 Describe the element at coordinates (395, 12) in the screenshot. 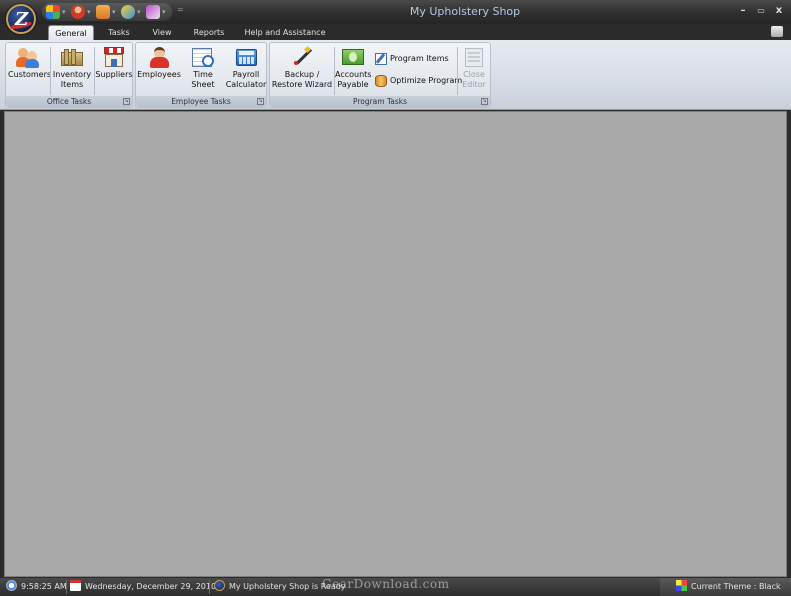

I see `title-bar: ▾ ▾ ▾ ▾ ▾ = My Upholstery Shop – ▭ x` at that location.